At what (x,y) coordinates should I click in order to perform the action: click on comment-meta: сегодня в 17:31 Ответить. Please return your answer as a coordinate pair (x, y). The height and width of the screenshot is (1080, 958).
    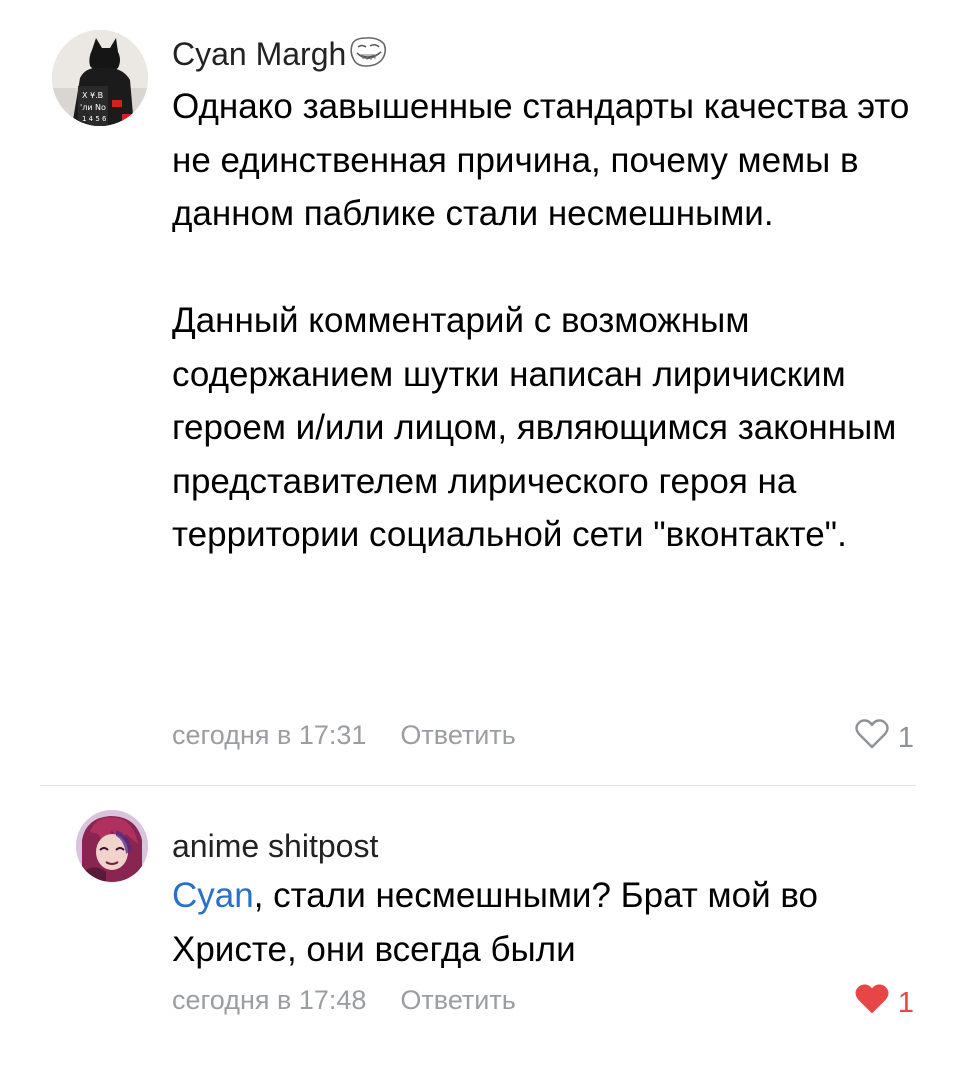
    Looking at the image, I should click on (344, 735).